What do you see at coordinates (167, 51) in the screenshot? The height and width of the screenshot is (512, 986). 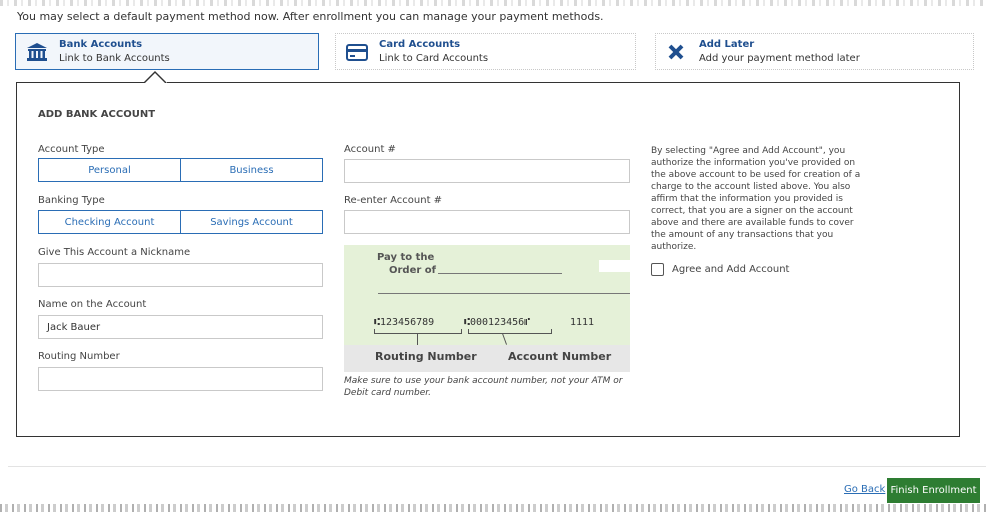 I see `method-bank-accounts: Bank Accounts Link to Bank Accounts` at bounding box center [167, 51].